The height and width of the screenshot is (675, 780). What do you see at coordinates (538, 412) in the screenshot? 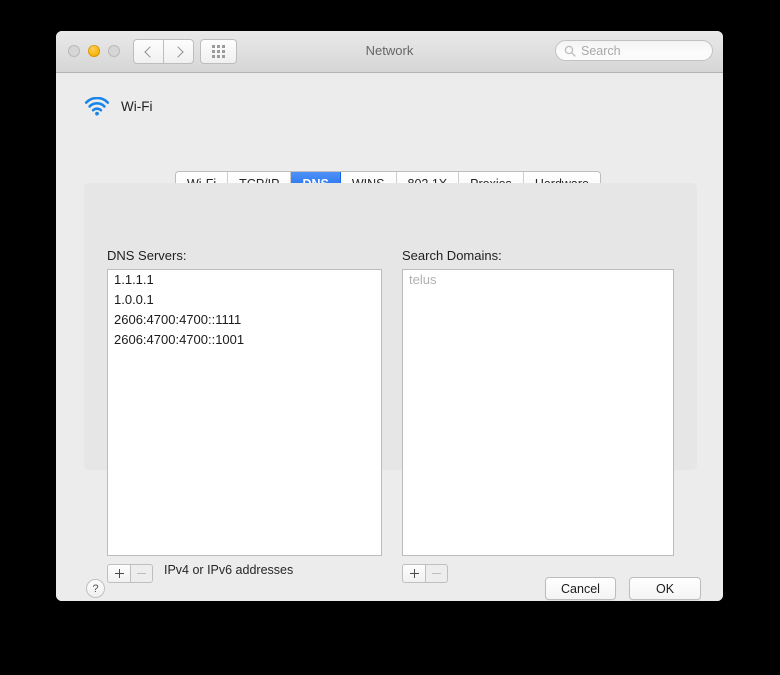
I see `search-domains-list: telus` at bounding box center [538, 412].